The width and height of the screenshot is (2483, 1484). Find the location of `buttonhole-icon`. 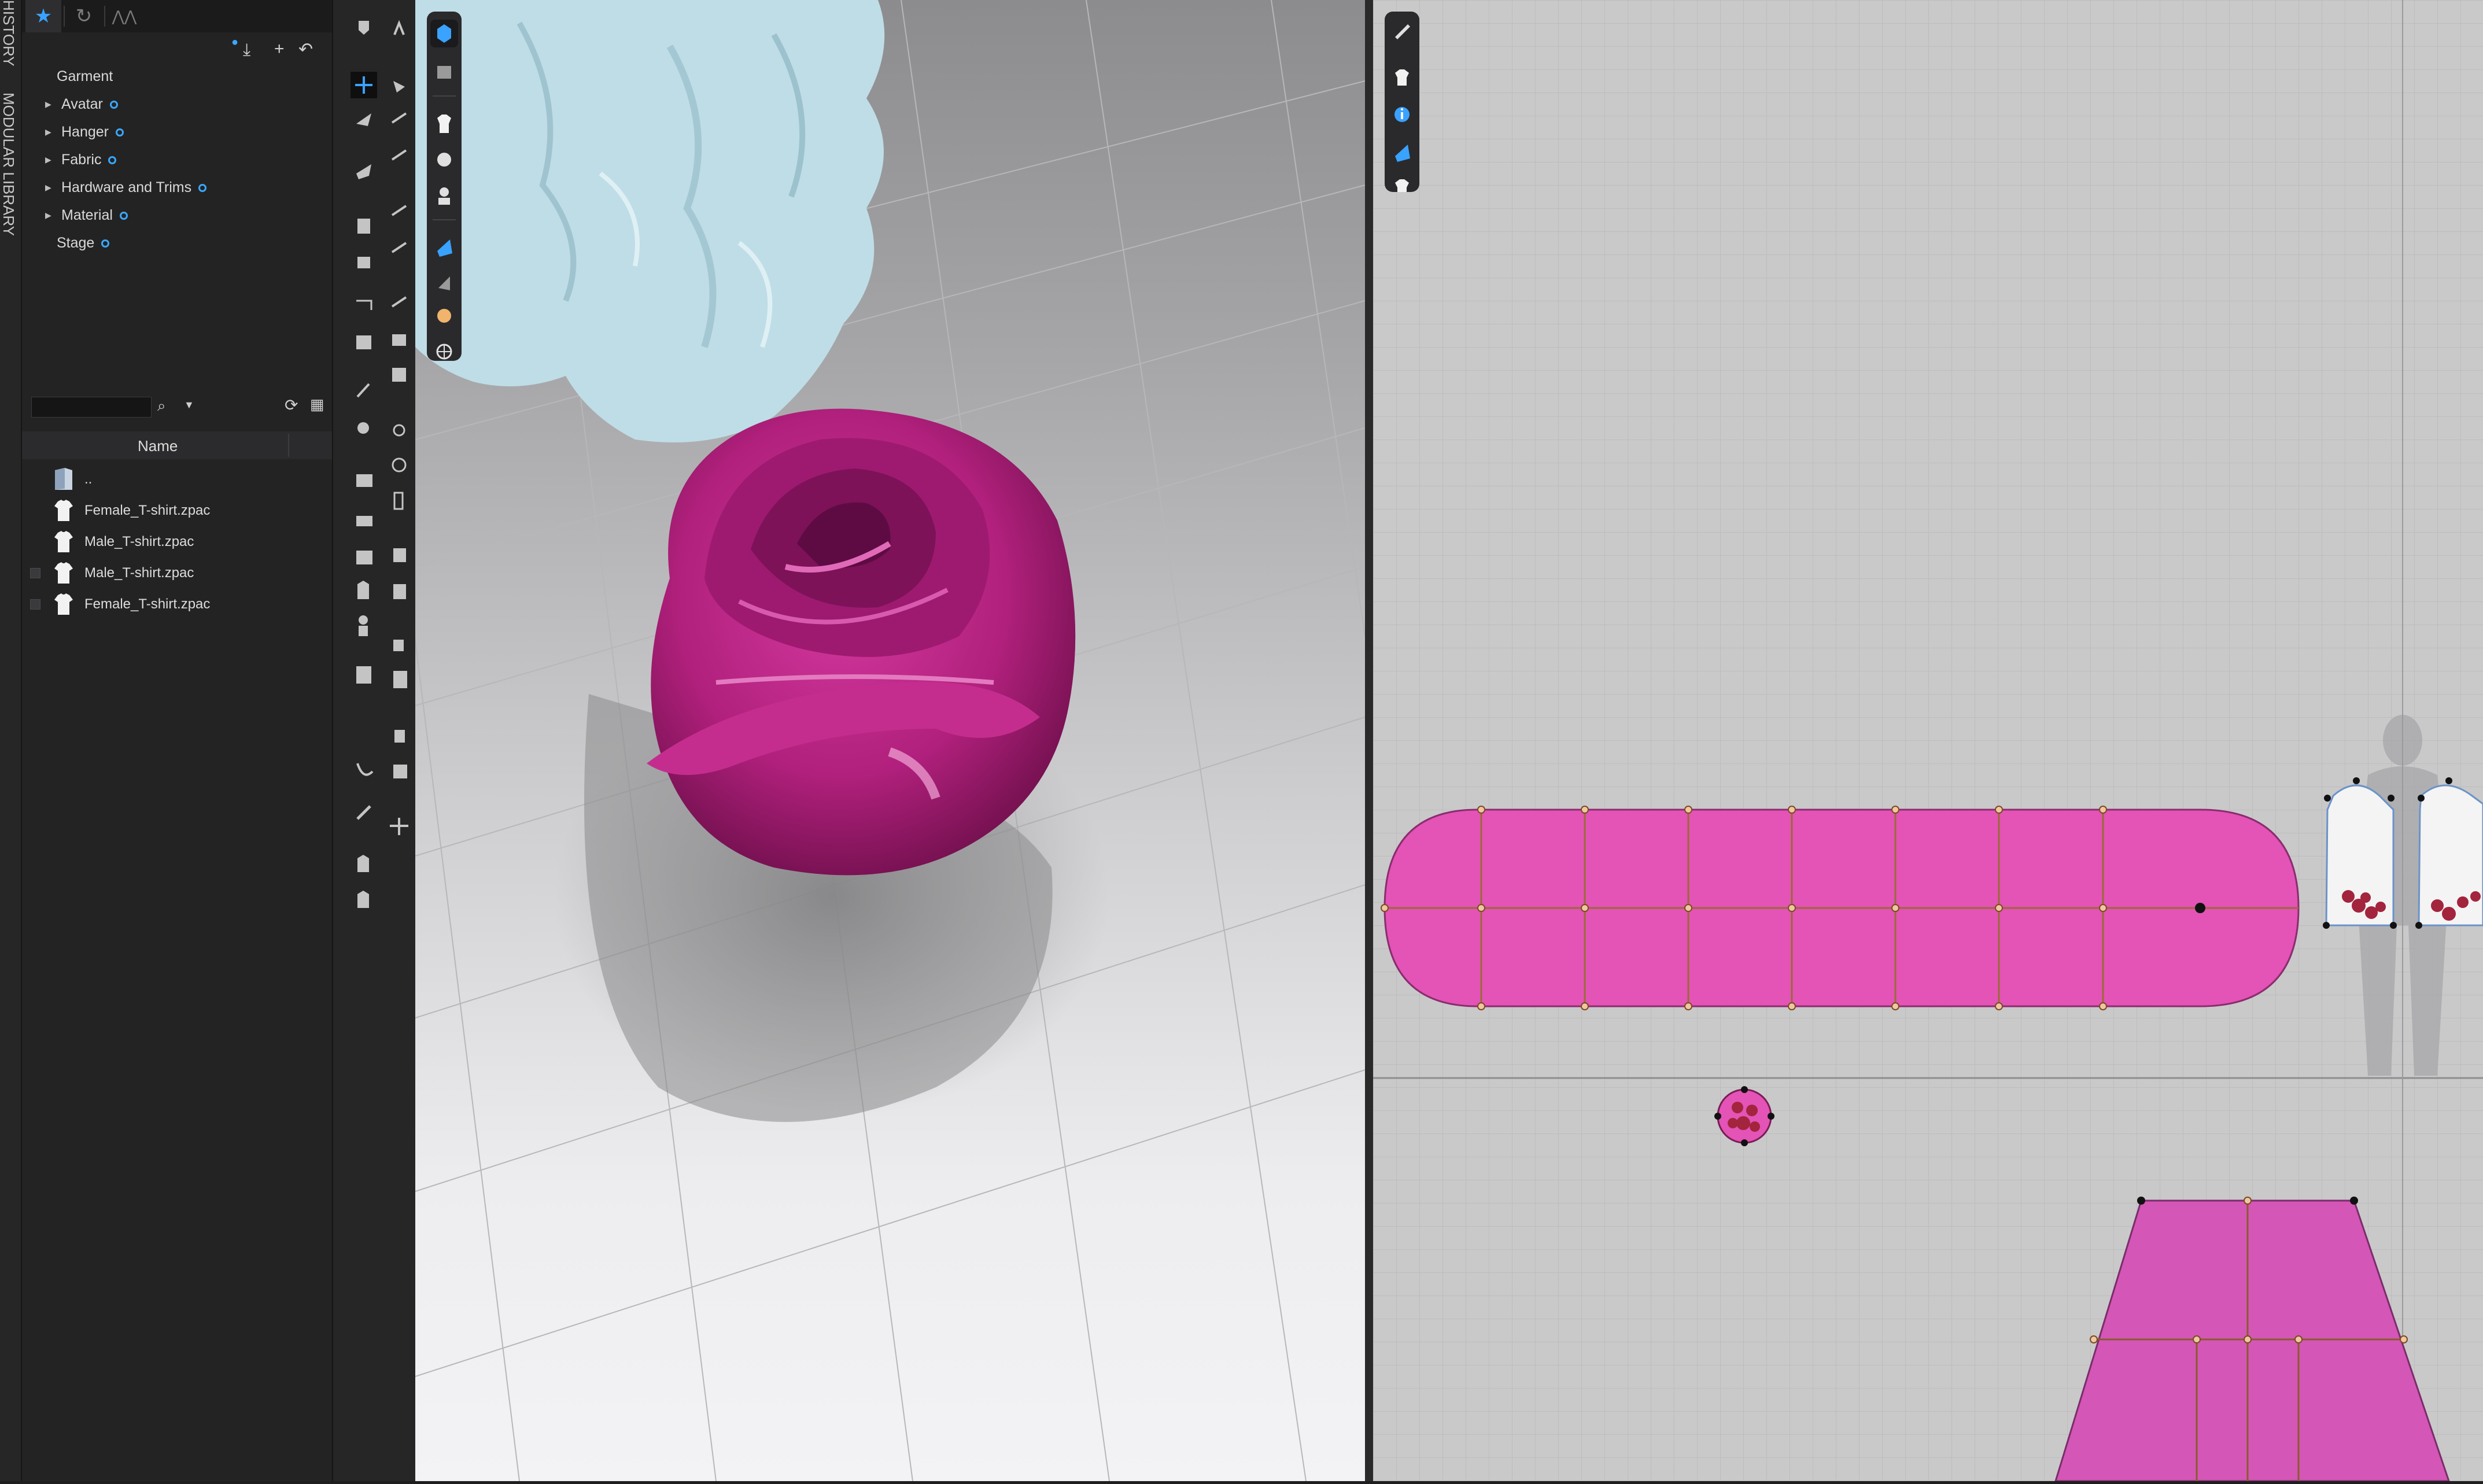

buttonhole-icon is located at coordinates (400, 464).